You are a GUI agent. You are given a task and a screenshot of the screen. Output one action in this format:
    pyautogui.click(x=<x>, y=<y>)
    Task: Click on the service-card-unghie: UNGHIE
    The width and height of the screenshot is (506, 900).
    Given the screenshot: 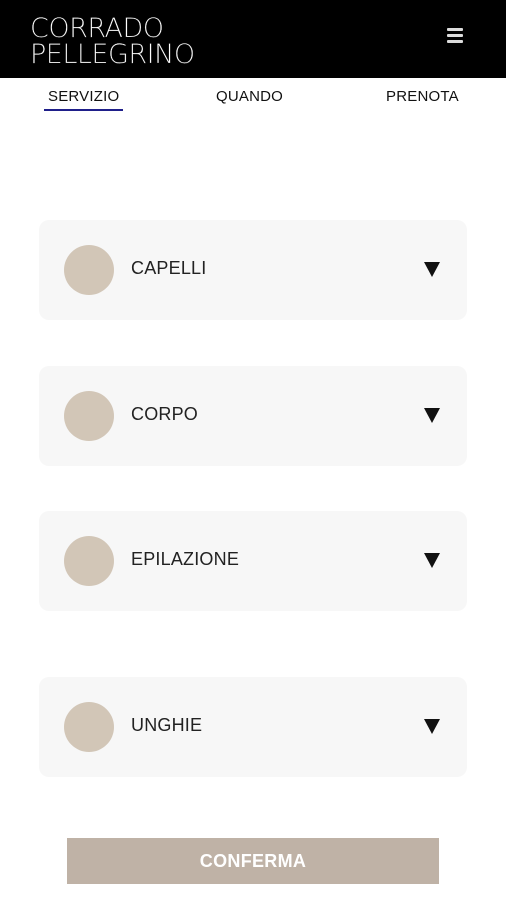 What is the action you would take?
    pyautogui.click(x=253, y=727)
    